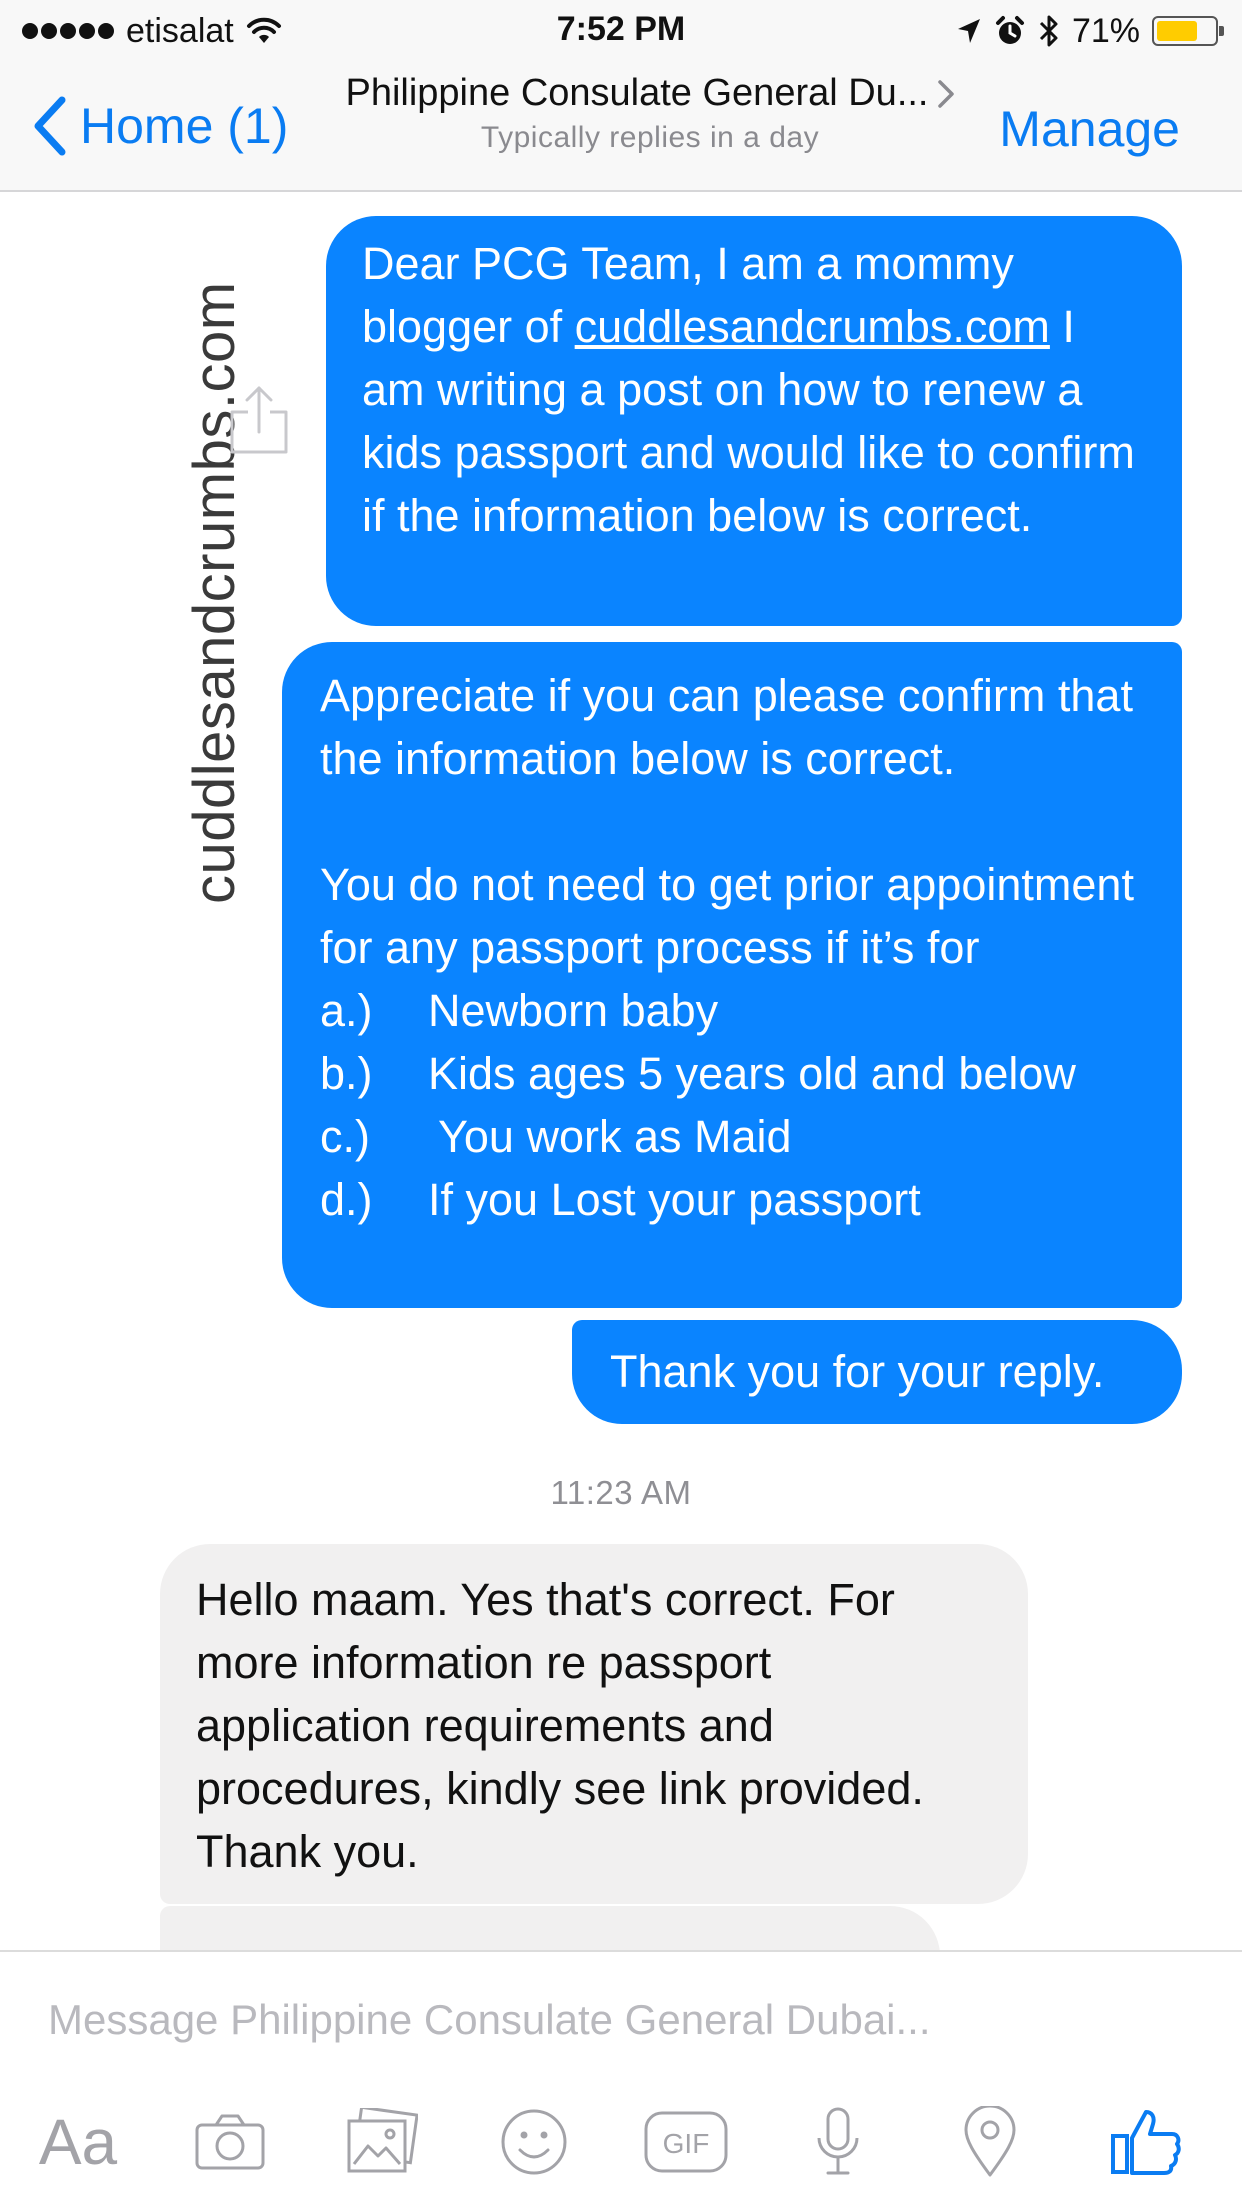  I want to click on list-item: d.) If you Lost your passport, so click(736, 1199).